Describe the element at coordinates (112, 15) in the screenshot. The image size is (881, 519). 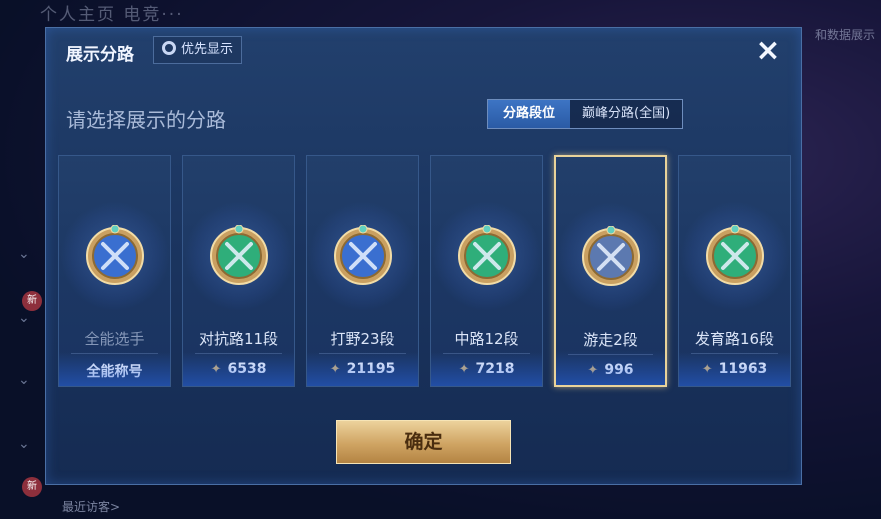
I see `background-header-text: 个人主页 电竞···` at that location.